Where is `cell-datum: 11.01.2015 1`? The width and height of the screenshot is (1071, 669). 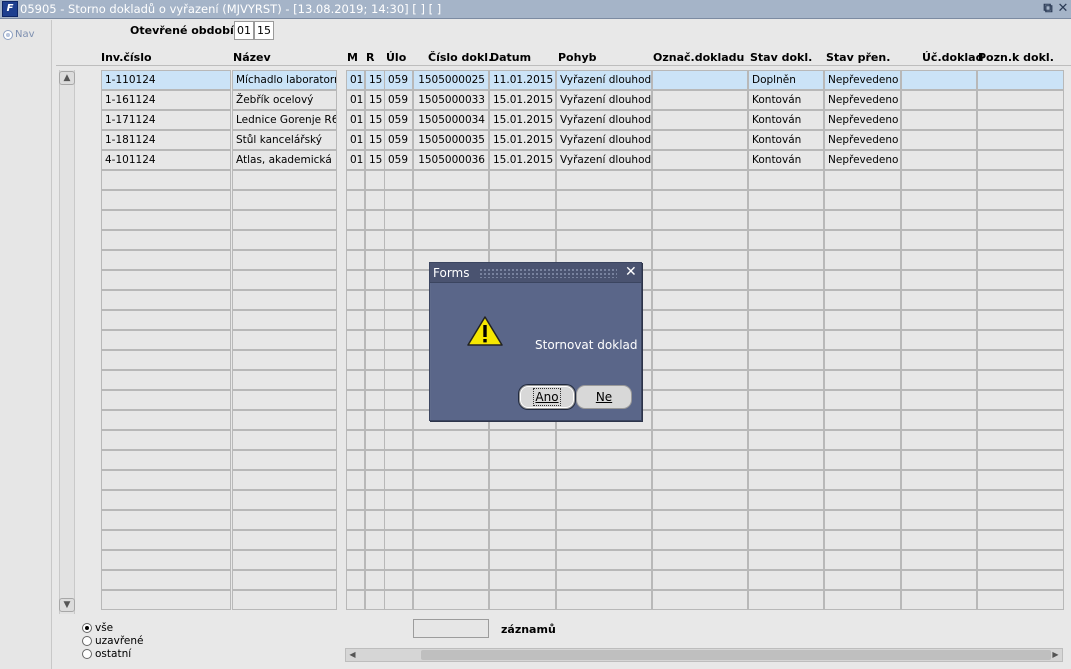
cell-datum: 11.01.2015 1 is located at coordinates (522, 80).